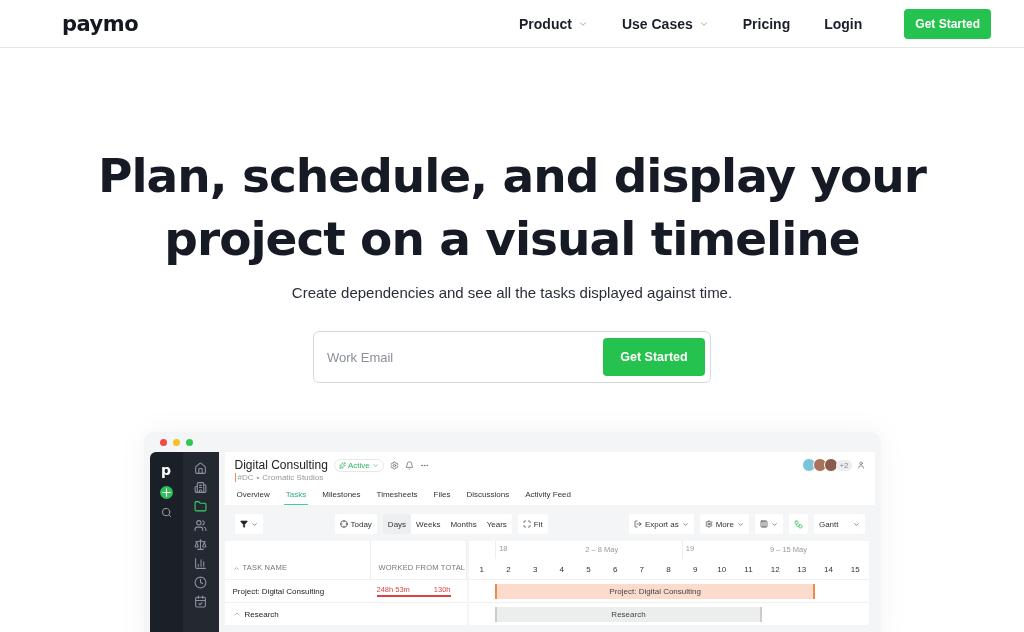 The height and width of the screenshot is (632, 1024). I want to click on app-logo: p, so click(166, 470).